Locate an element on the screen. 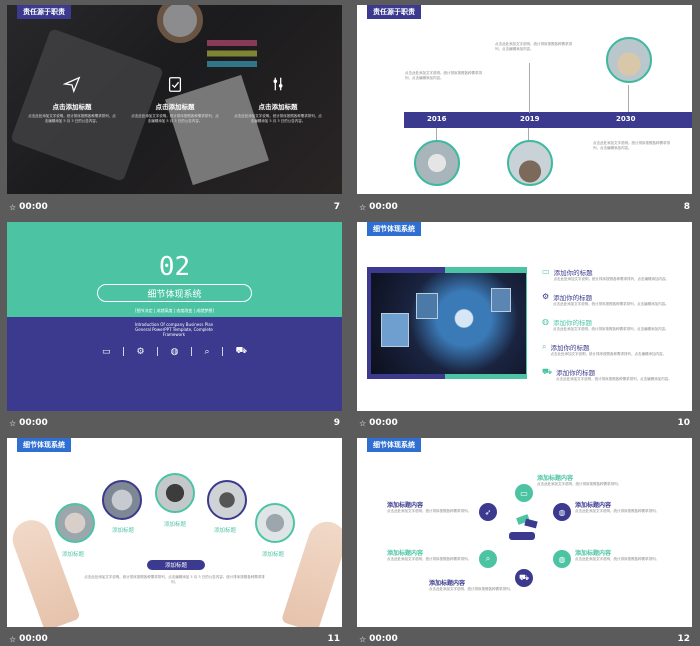 This screenshot has height=646, width=700. center-label: 添加标题 is located at coordinates (175, 566).